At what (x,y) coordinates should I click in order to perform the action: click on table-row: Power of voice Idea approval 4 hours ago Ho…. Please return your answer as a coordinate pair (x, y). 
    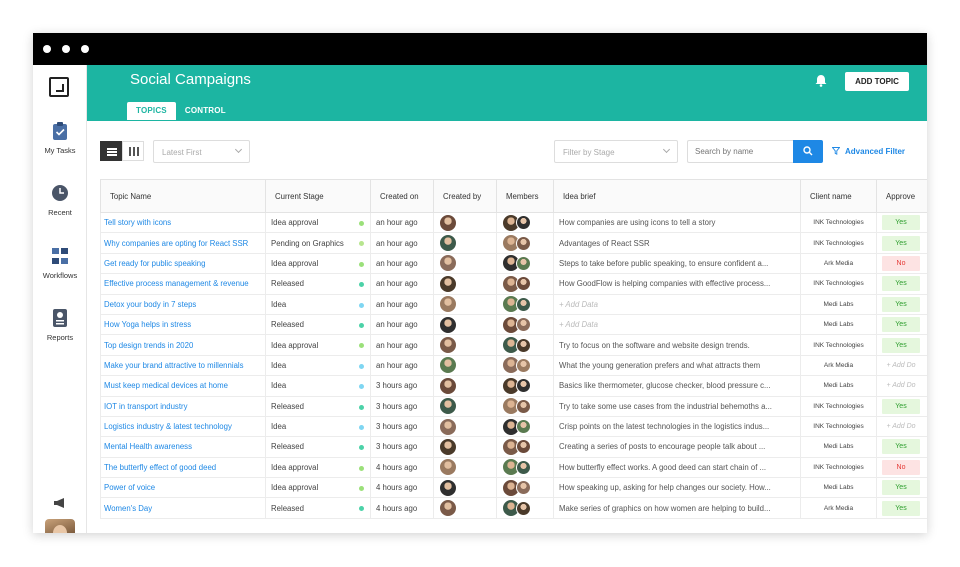
    Looking at the image, I should click on (513, 488).